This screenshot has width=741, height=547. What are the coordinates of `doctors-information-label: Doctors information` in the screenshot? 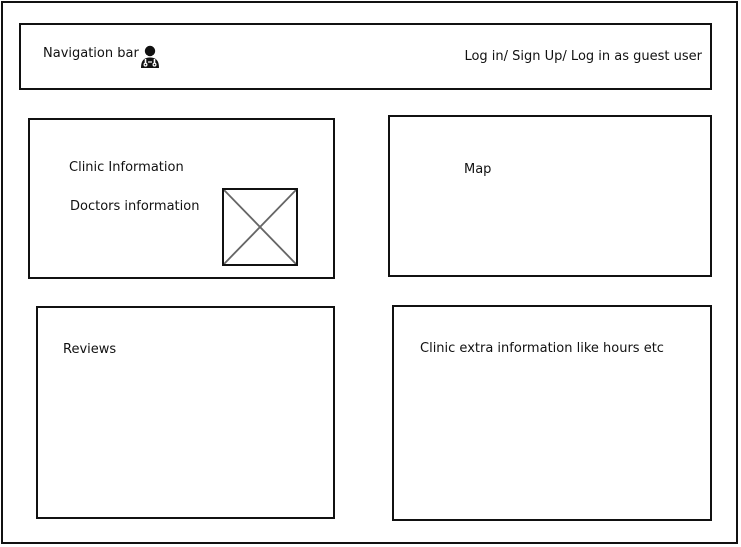 It's located at (135, 206).